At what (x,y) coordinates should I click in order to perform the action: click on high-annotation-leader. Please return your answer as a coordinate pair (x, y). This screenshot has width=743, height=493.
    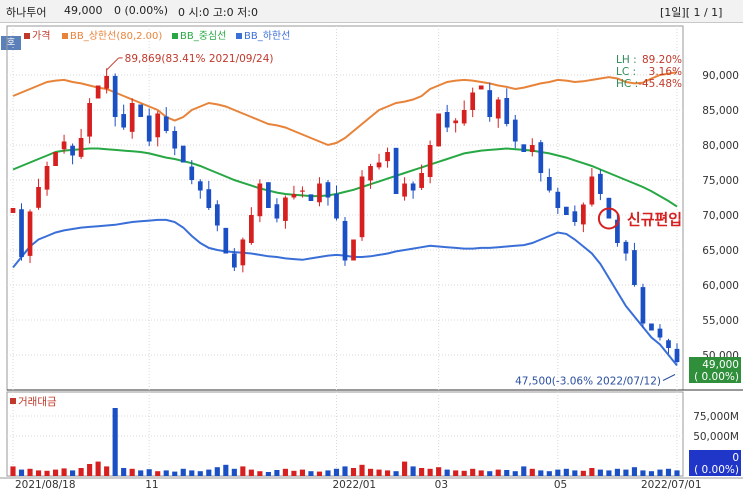
    Looking at the image, I should click on (112, 64).